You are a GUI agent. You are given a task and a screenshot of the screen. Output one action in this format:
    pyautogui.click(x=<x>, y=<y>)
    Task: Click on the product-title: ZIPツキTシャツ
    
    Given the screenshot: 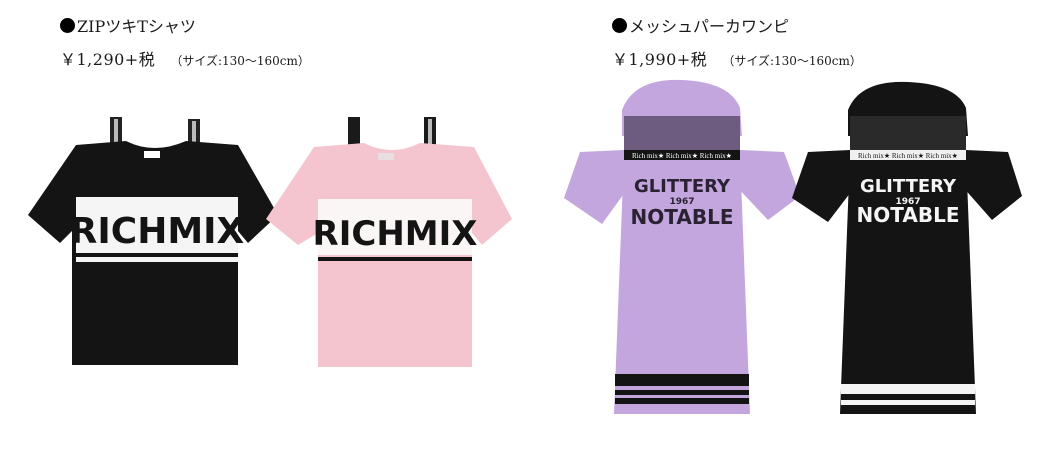 What is the action you would take?
    pyautogui.click(x=128, y=25)
    